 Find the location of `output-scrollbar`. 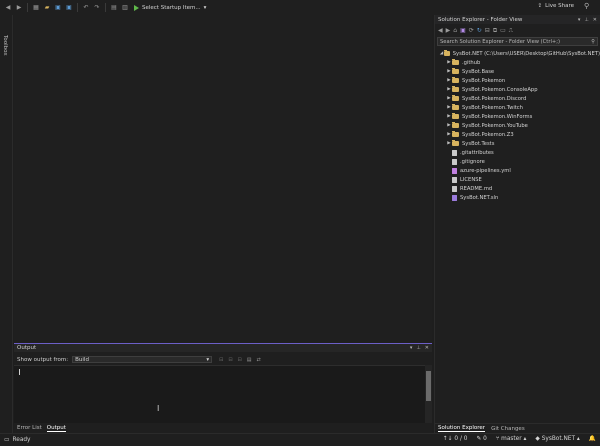

output-scrollbar is located at coordinates (428, 394).